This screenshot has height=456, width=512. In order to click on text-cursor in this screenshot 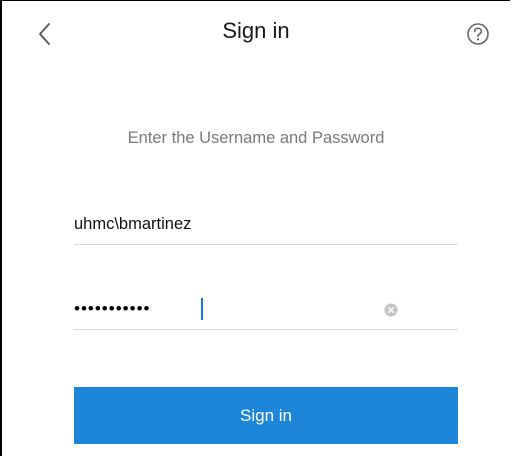, I will do `click(202, 309)`.